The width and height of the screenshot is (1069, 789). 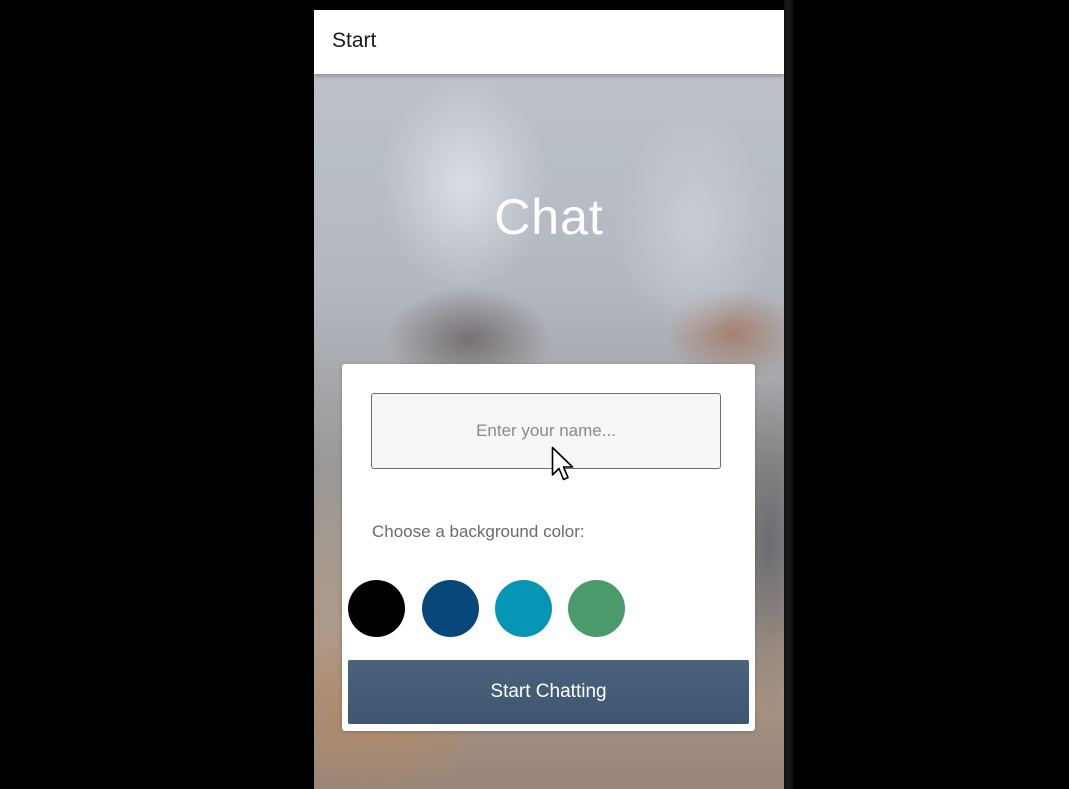 I want to click on app-bar-title: Start, so click(x=354, y=40).